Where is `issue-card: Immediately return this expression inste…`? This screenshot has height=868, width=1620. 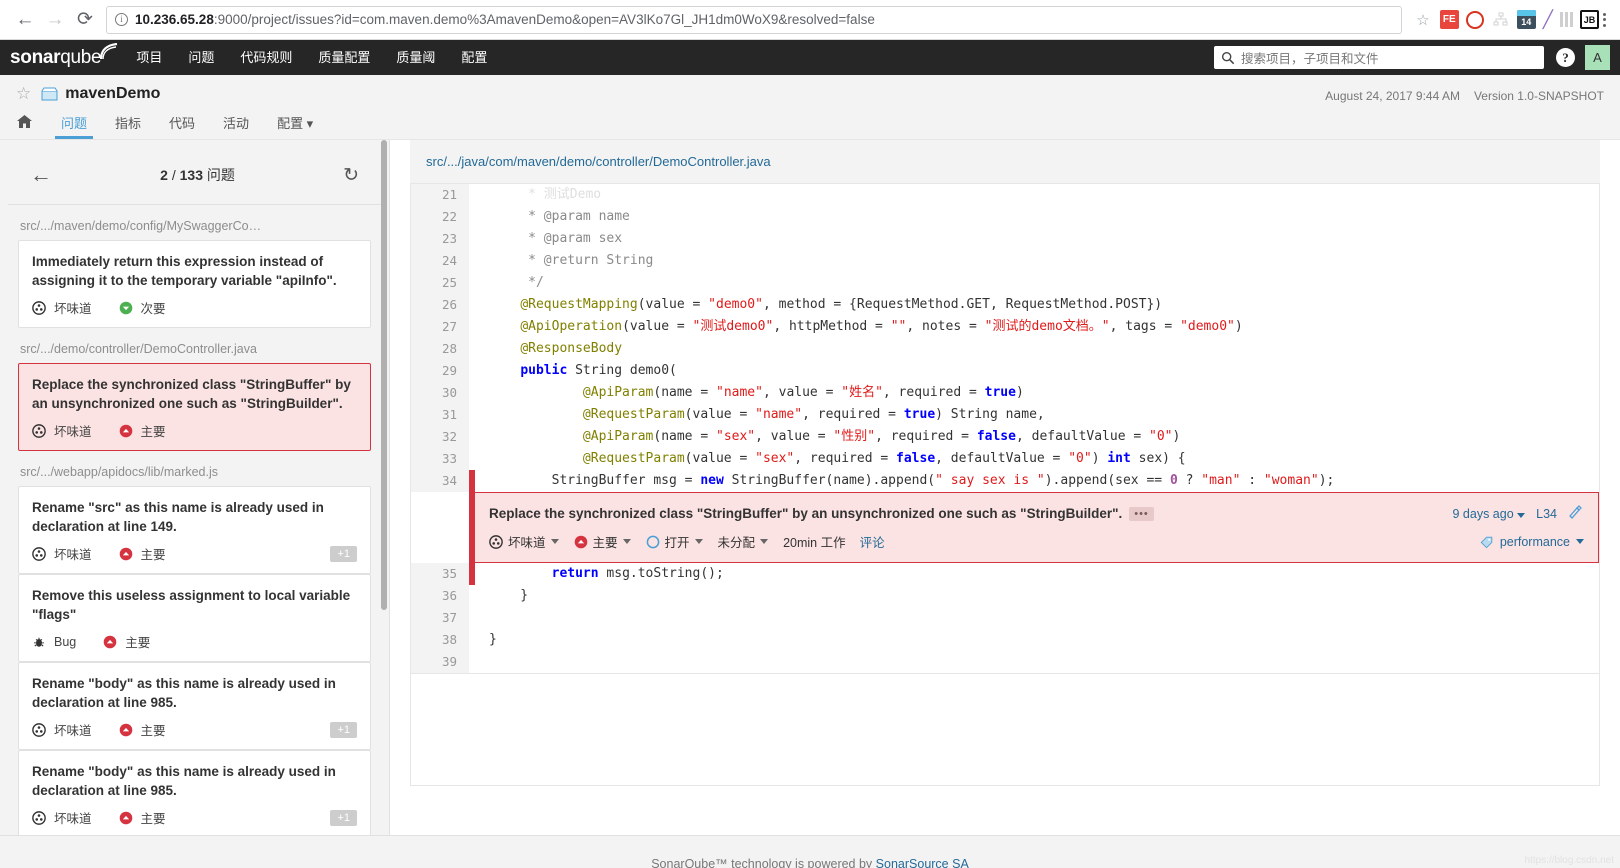 issue-card: Immediately return this expression inste… is located at coordinates (194, 284).